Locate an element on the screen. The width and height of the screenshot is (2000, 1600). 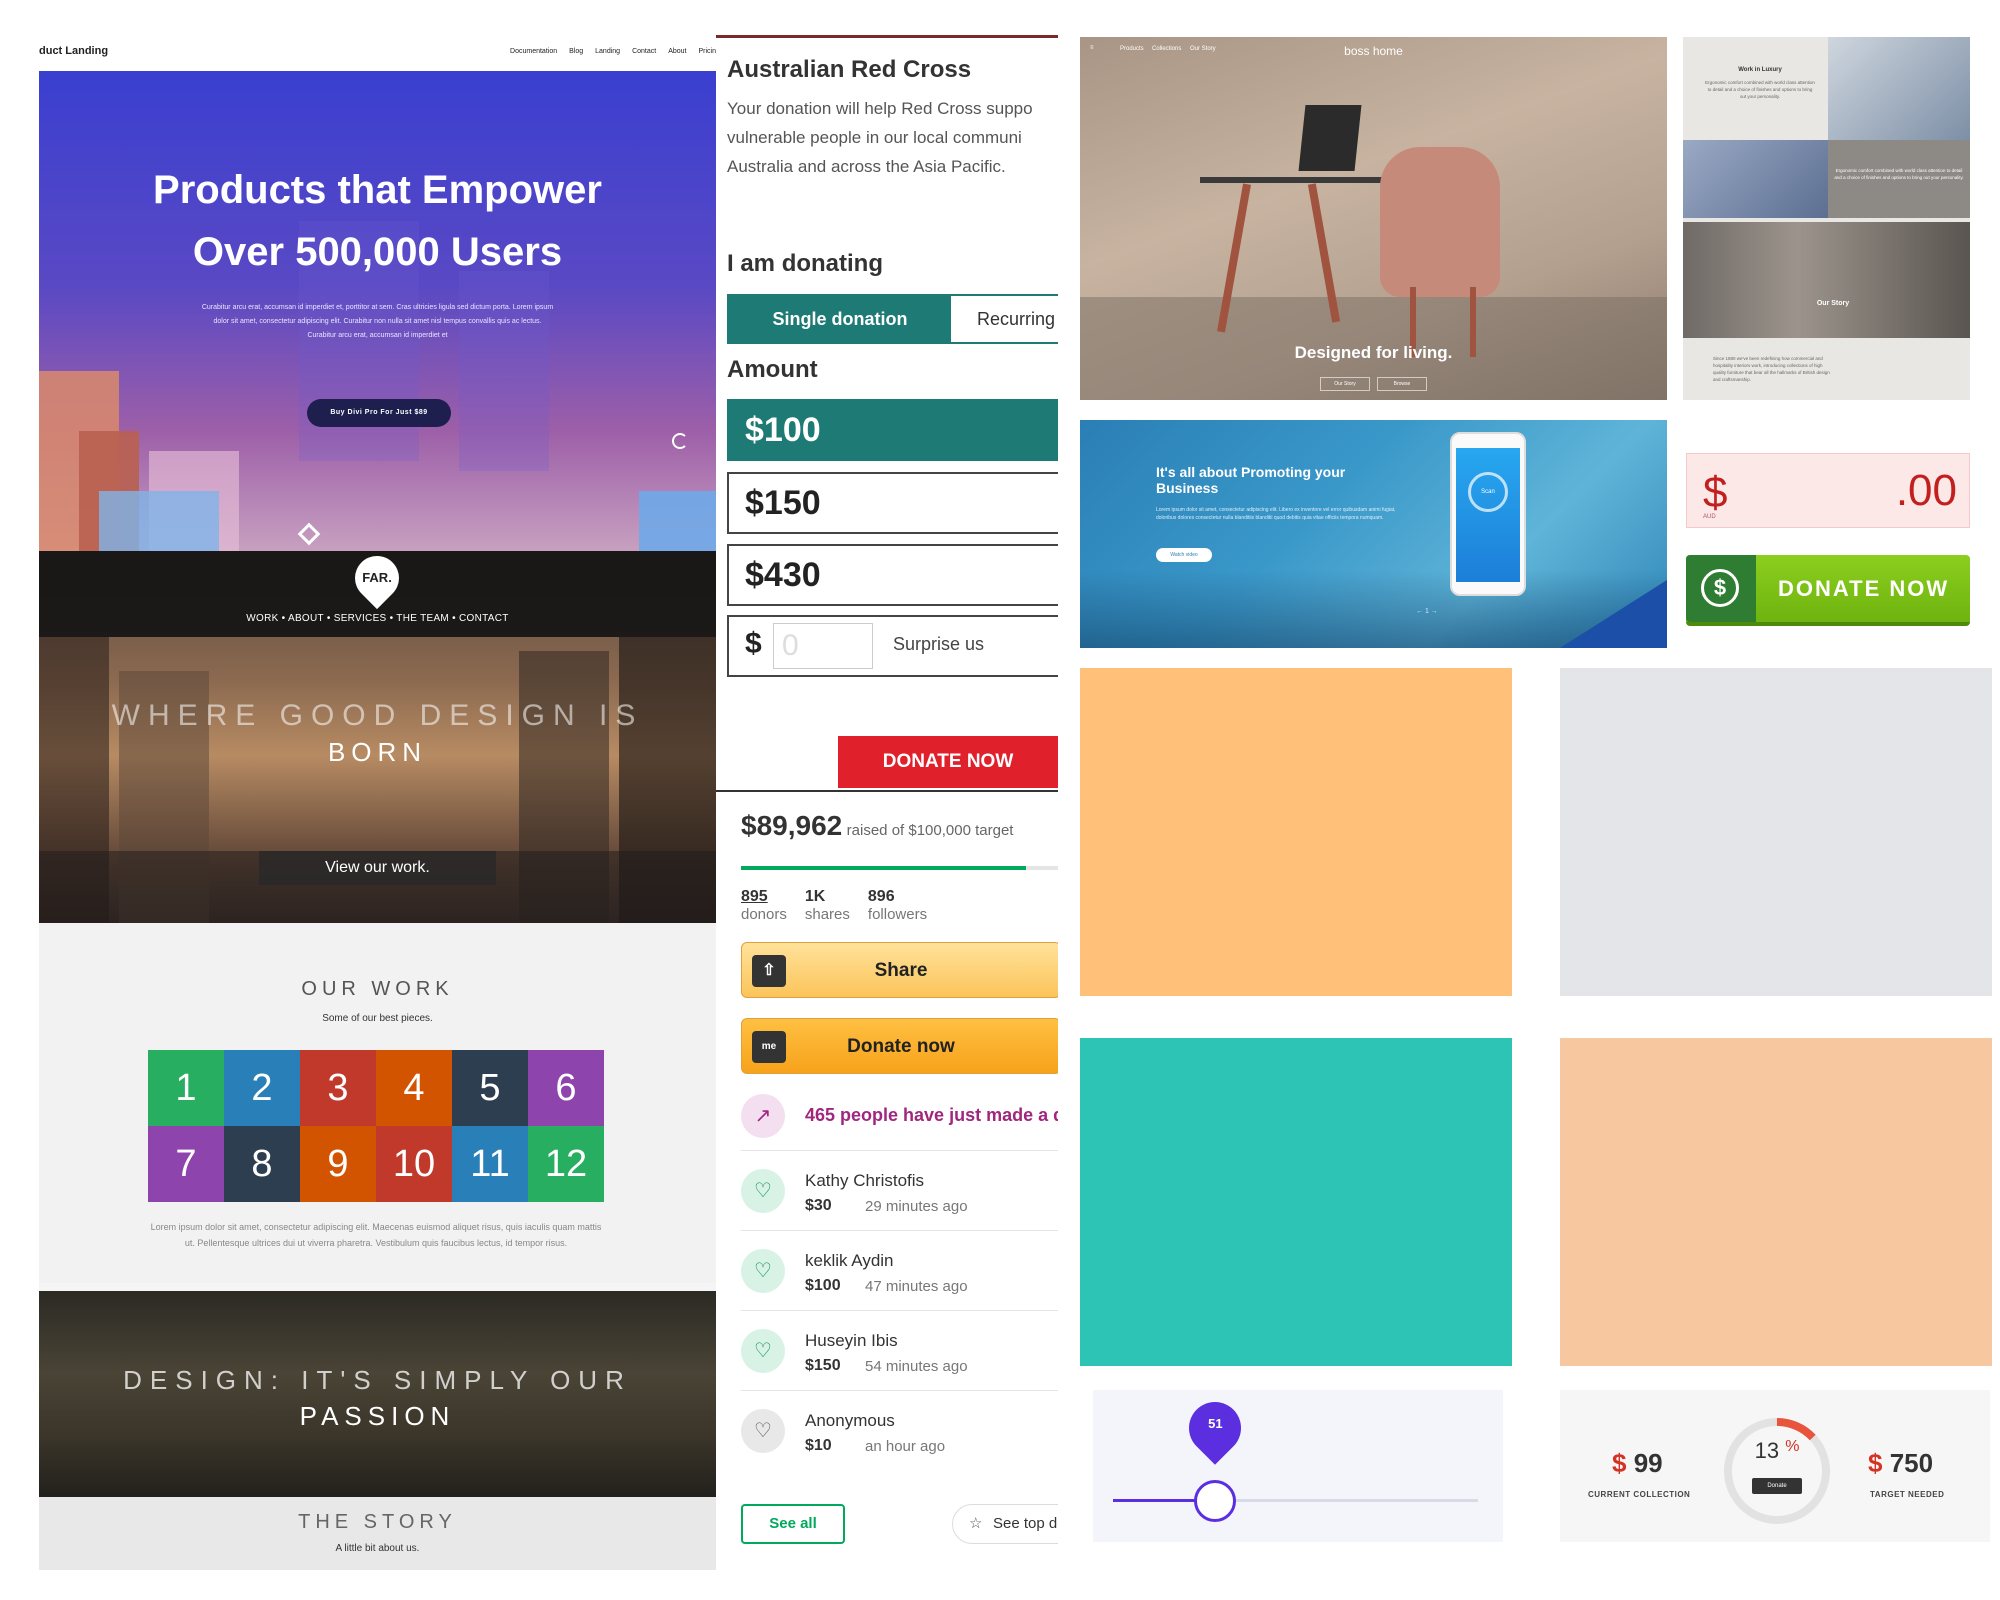
donate-label: Donate now is located at coordinates (901, 1046).